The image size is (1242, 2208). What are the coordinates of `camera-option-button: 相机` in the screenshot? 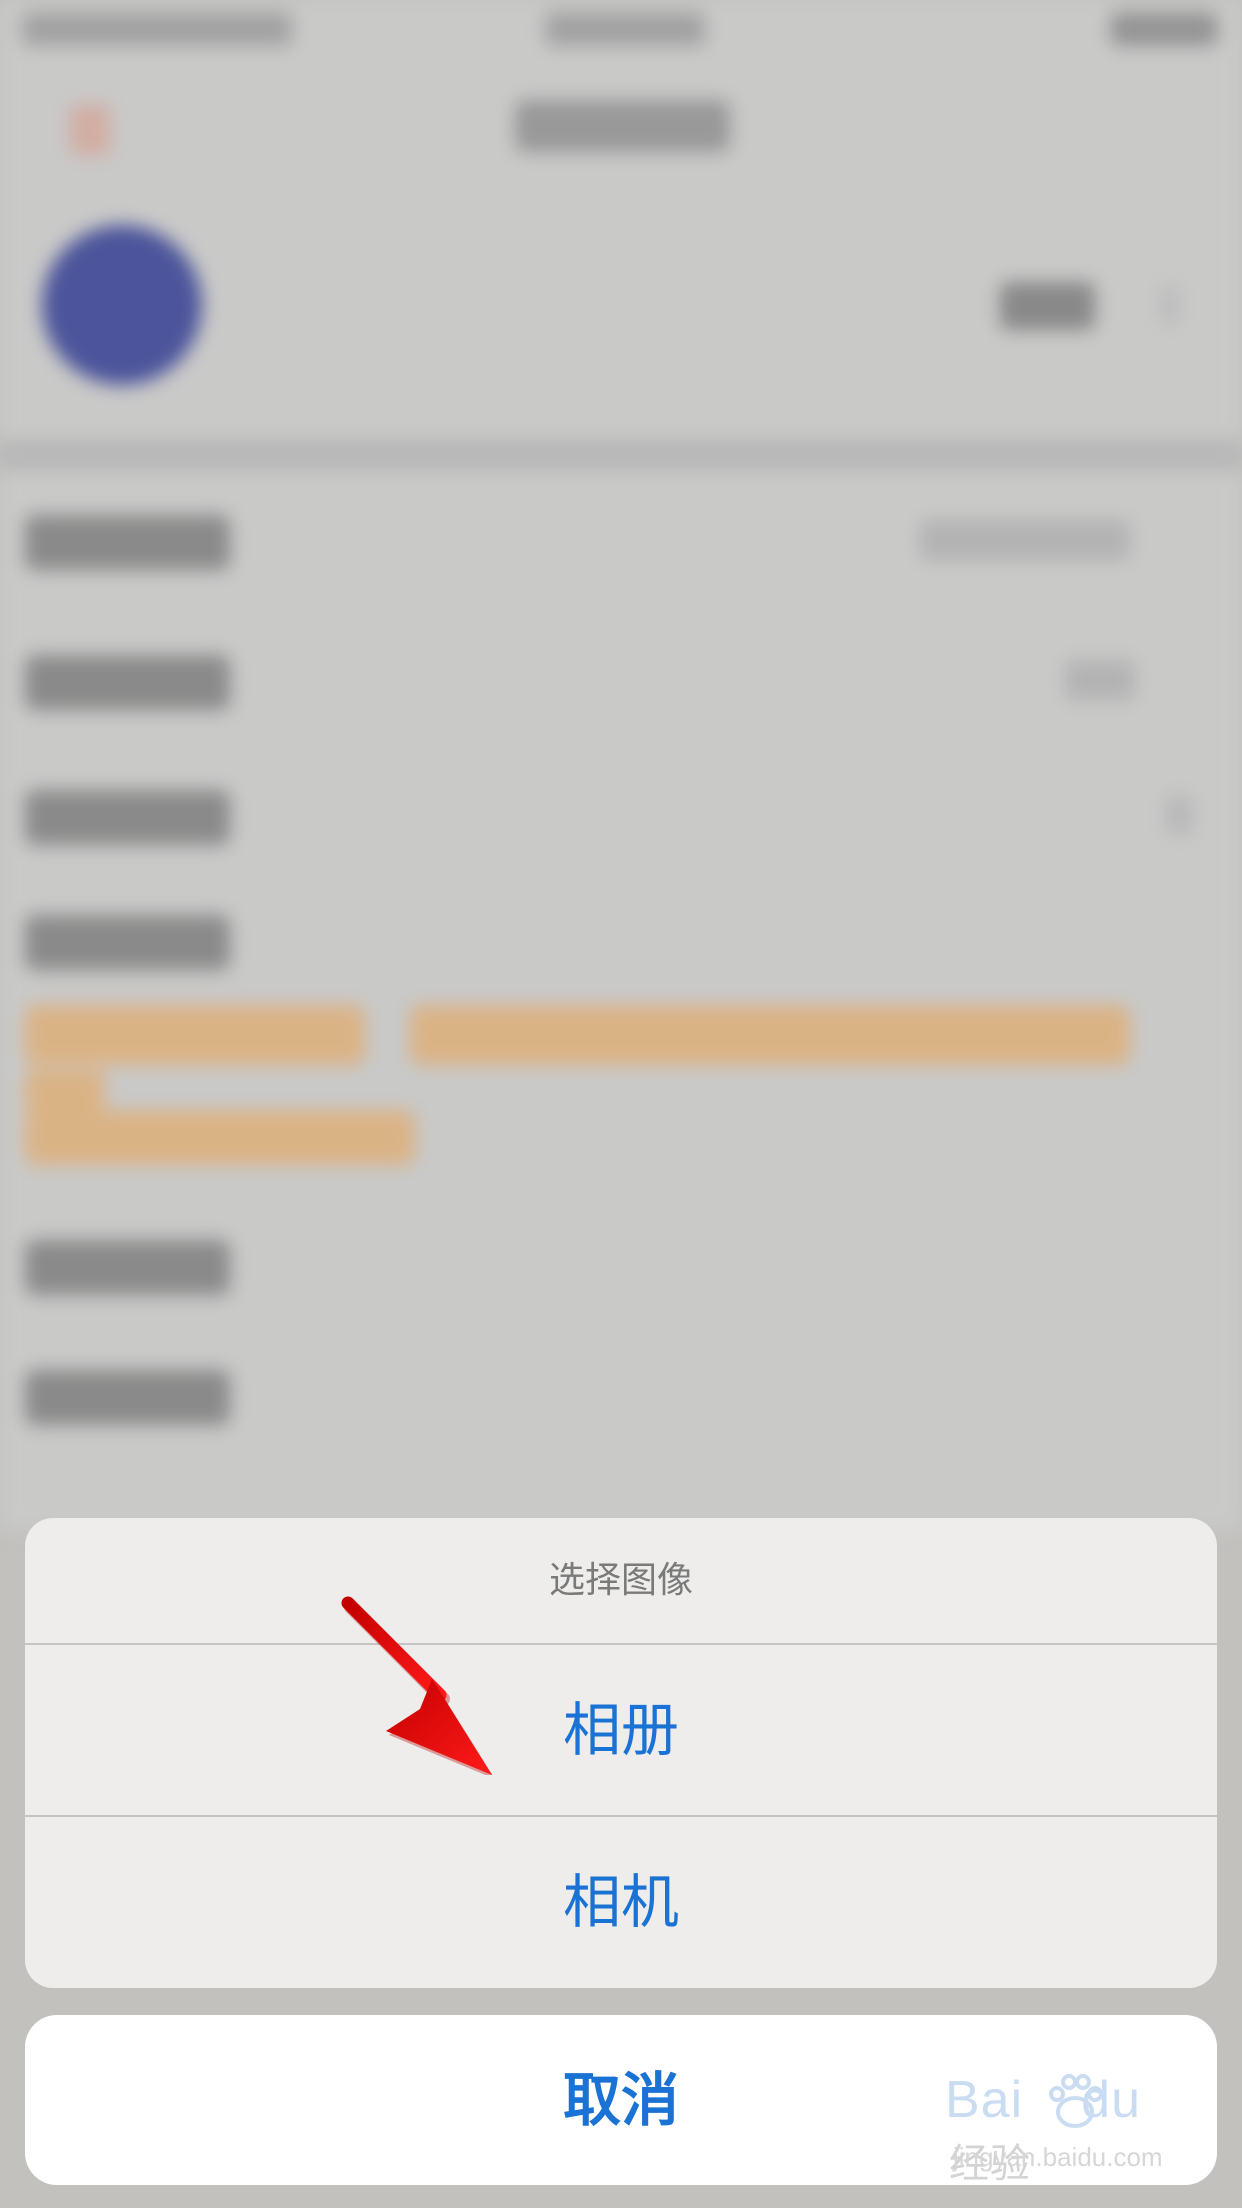 It's located at (621, 1902).